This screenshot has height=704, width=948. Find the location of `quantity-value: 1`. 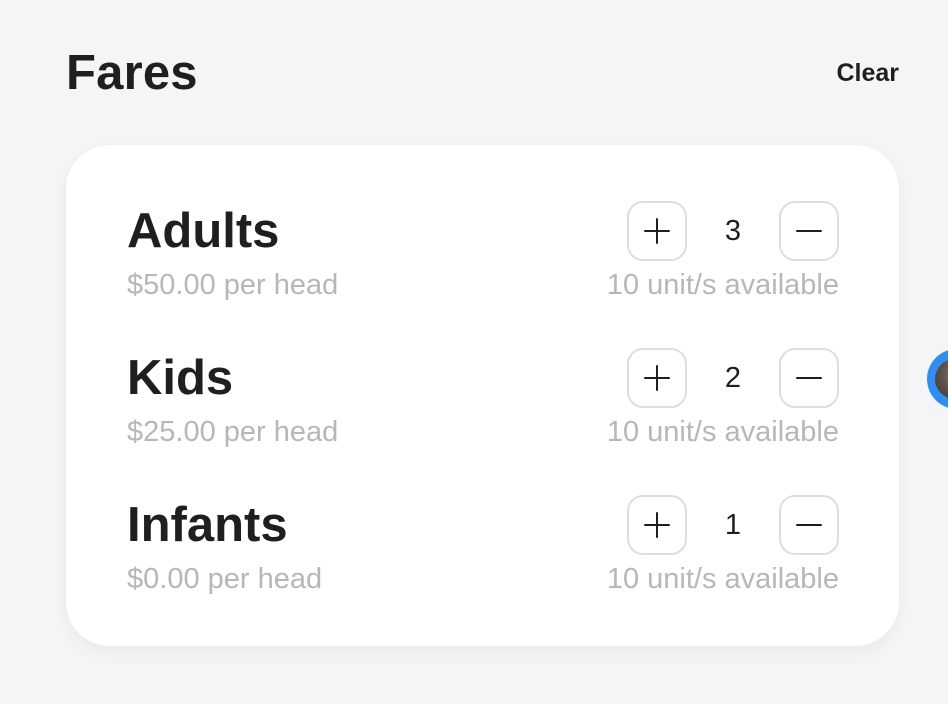

quantity-value: 1 is located at coordinates (733, 525).